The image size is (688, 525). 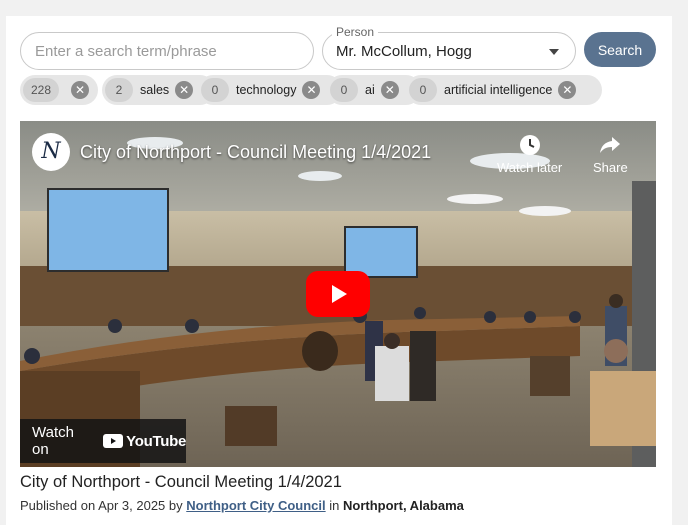 I want to click on clock-icon, so click(x=529, y=145).